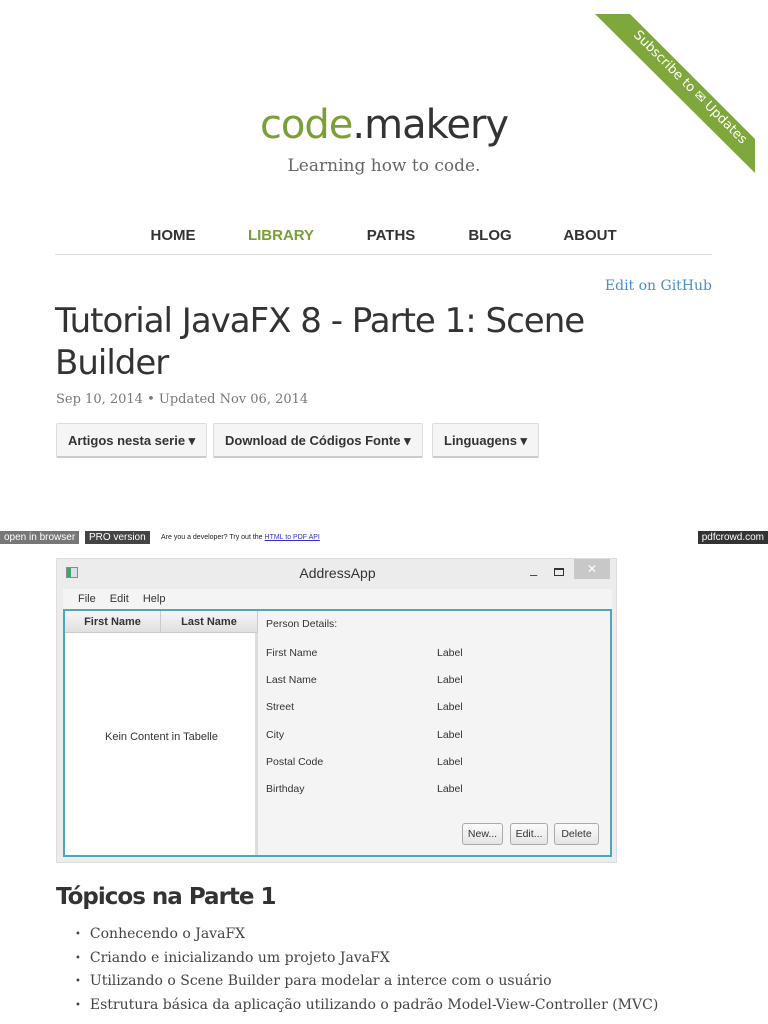 The height and width of the screenshot is (1024, 768). Describe the element at coordinates (486, 440) in the screenshot. I see `languages-dropdown: Linguagens ▾` at that location.